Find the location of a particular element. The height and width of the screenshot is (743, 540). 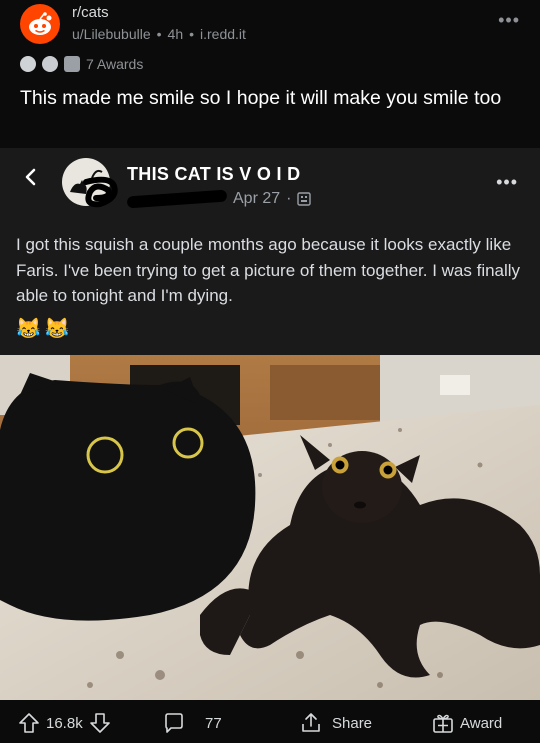

award-button: Award is located at coordinates (467, 723).